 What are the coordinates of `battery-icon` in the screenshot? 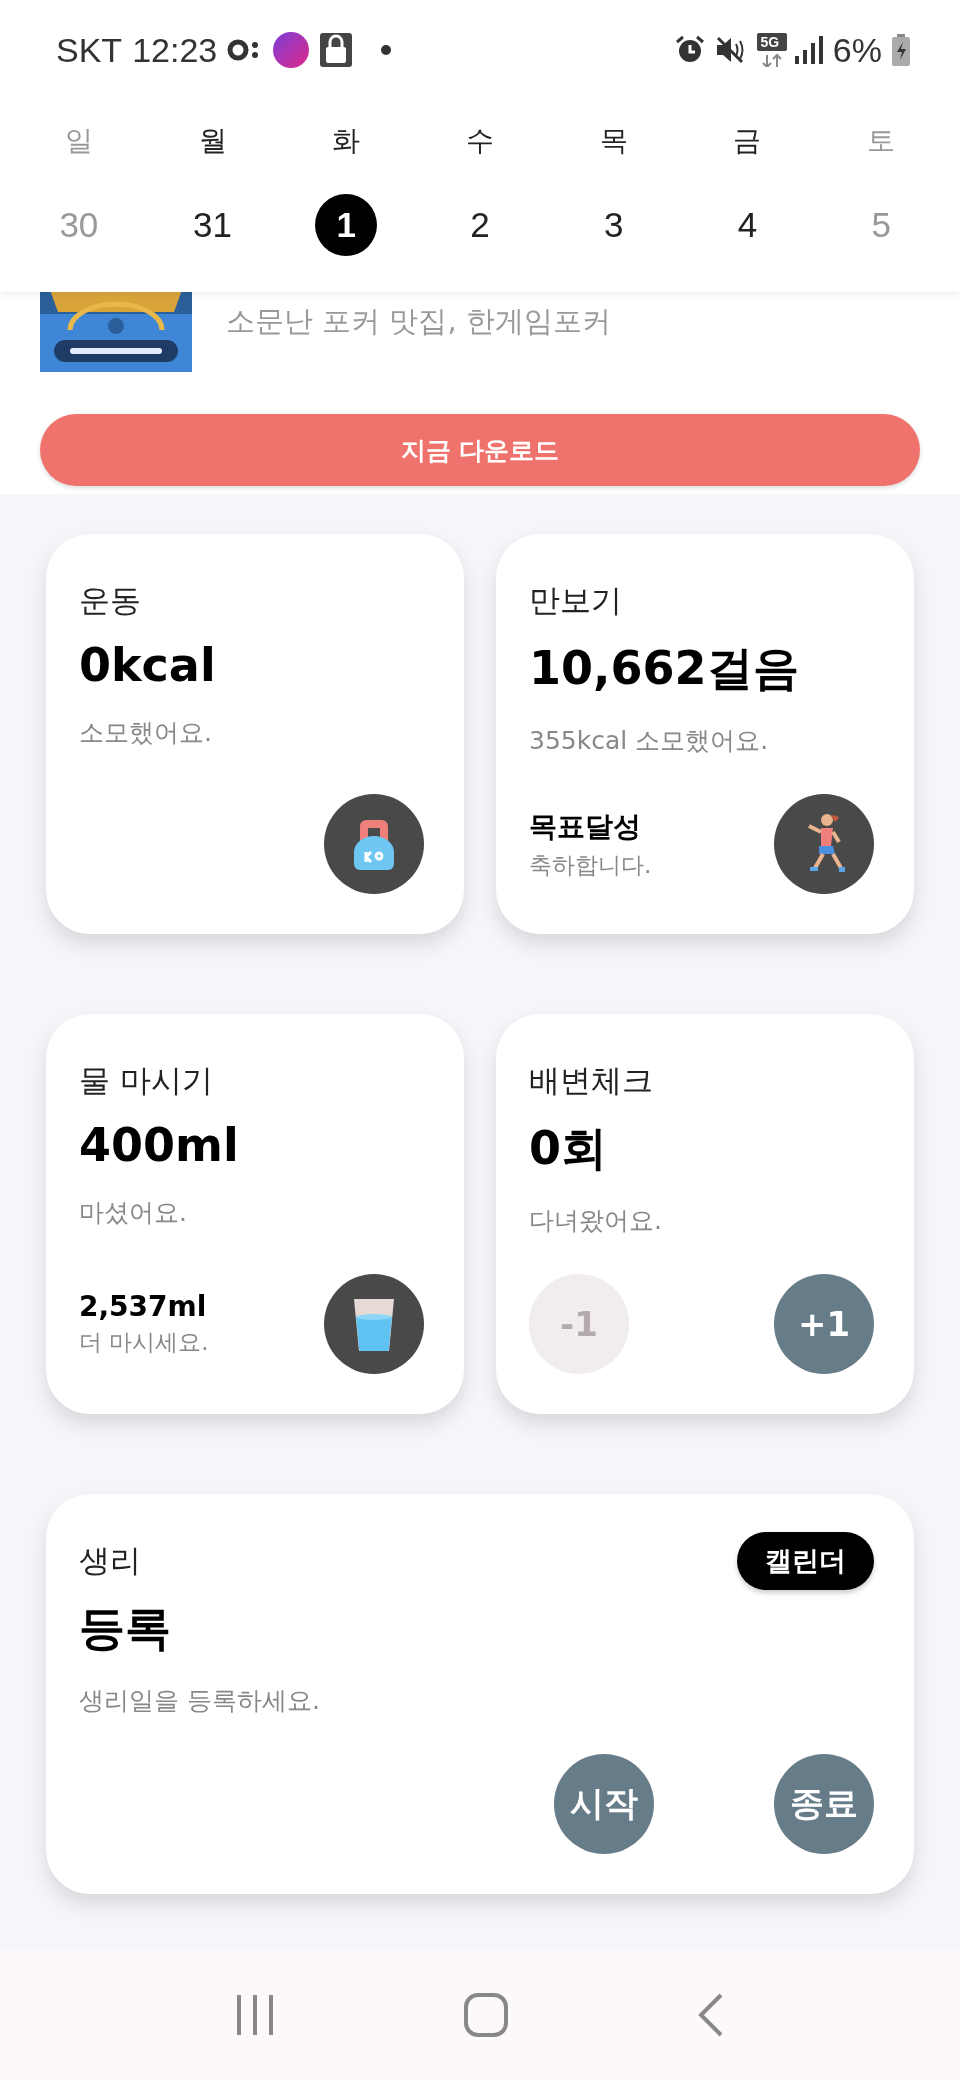 It's located at (901, 50).